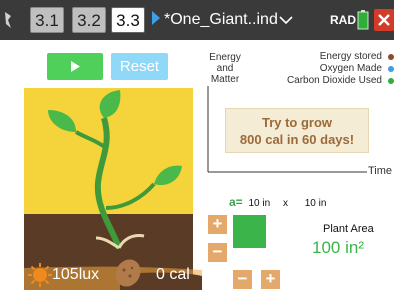 The image size is (394, 290). Describe the element at coordinates (277, 202) in the screenshot. I see `plant-dimensions: a= 10 in x 10 in` at that location.